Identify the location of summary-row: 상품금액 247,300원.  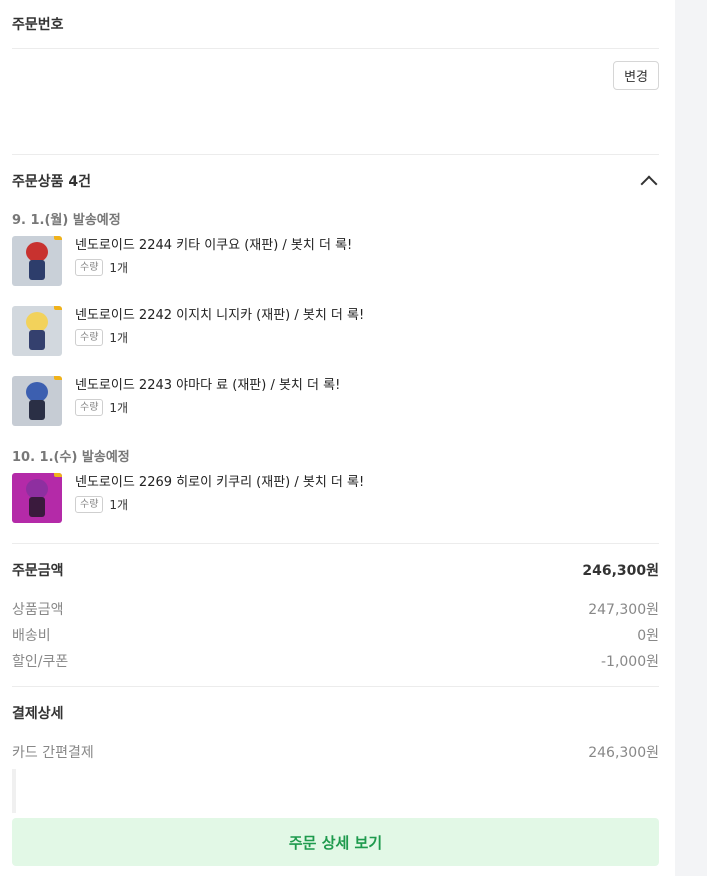
(335, 609).